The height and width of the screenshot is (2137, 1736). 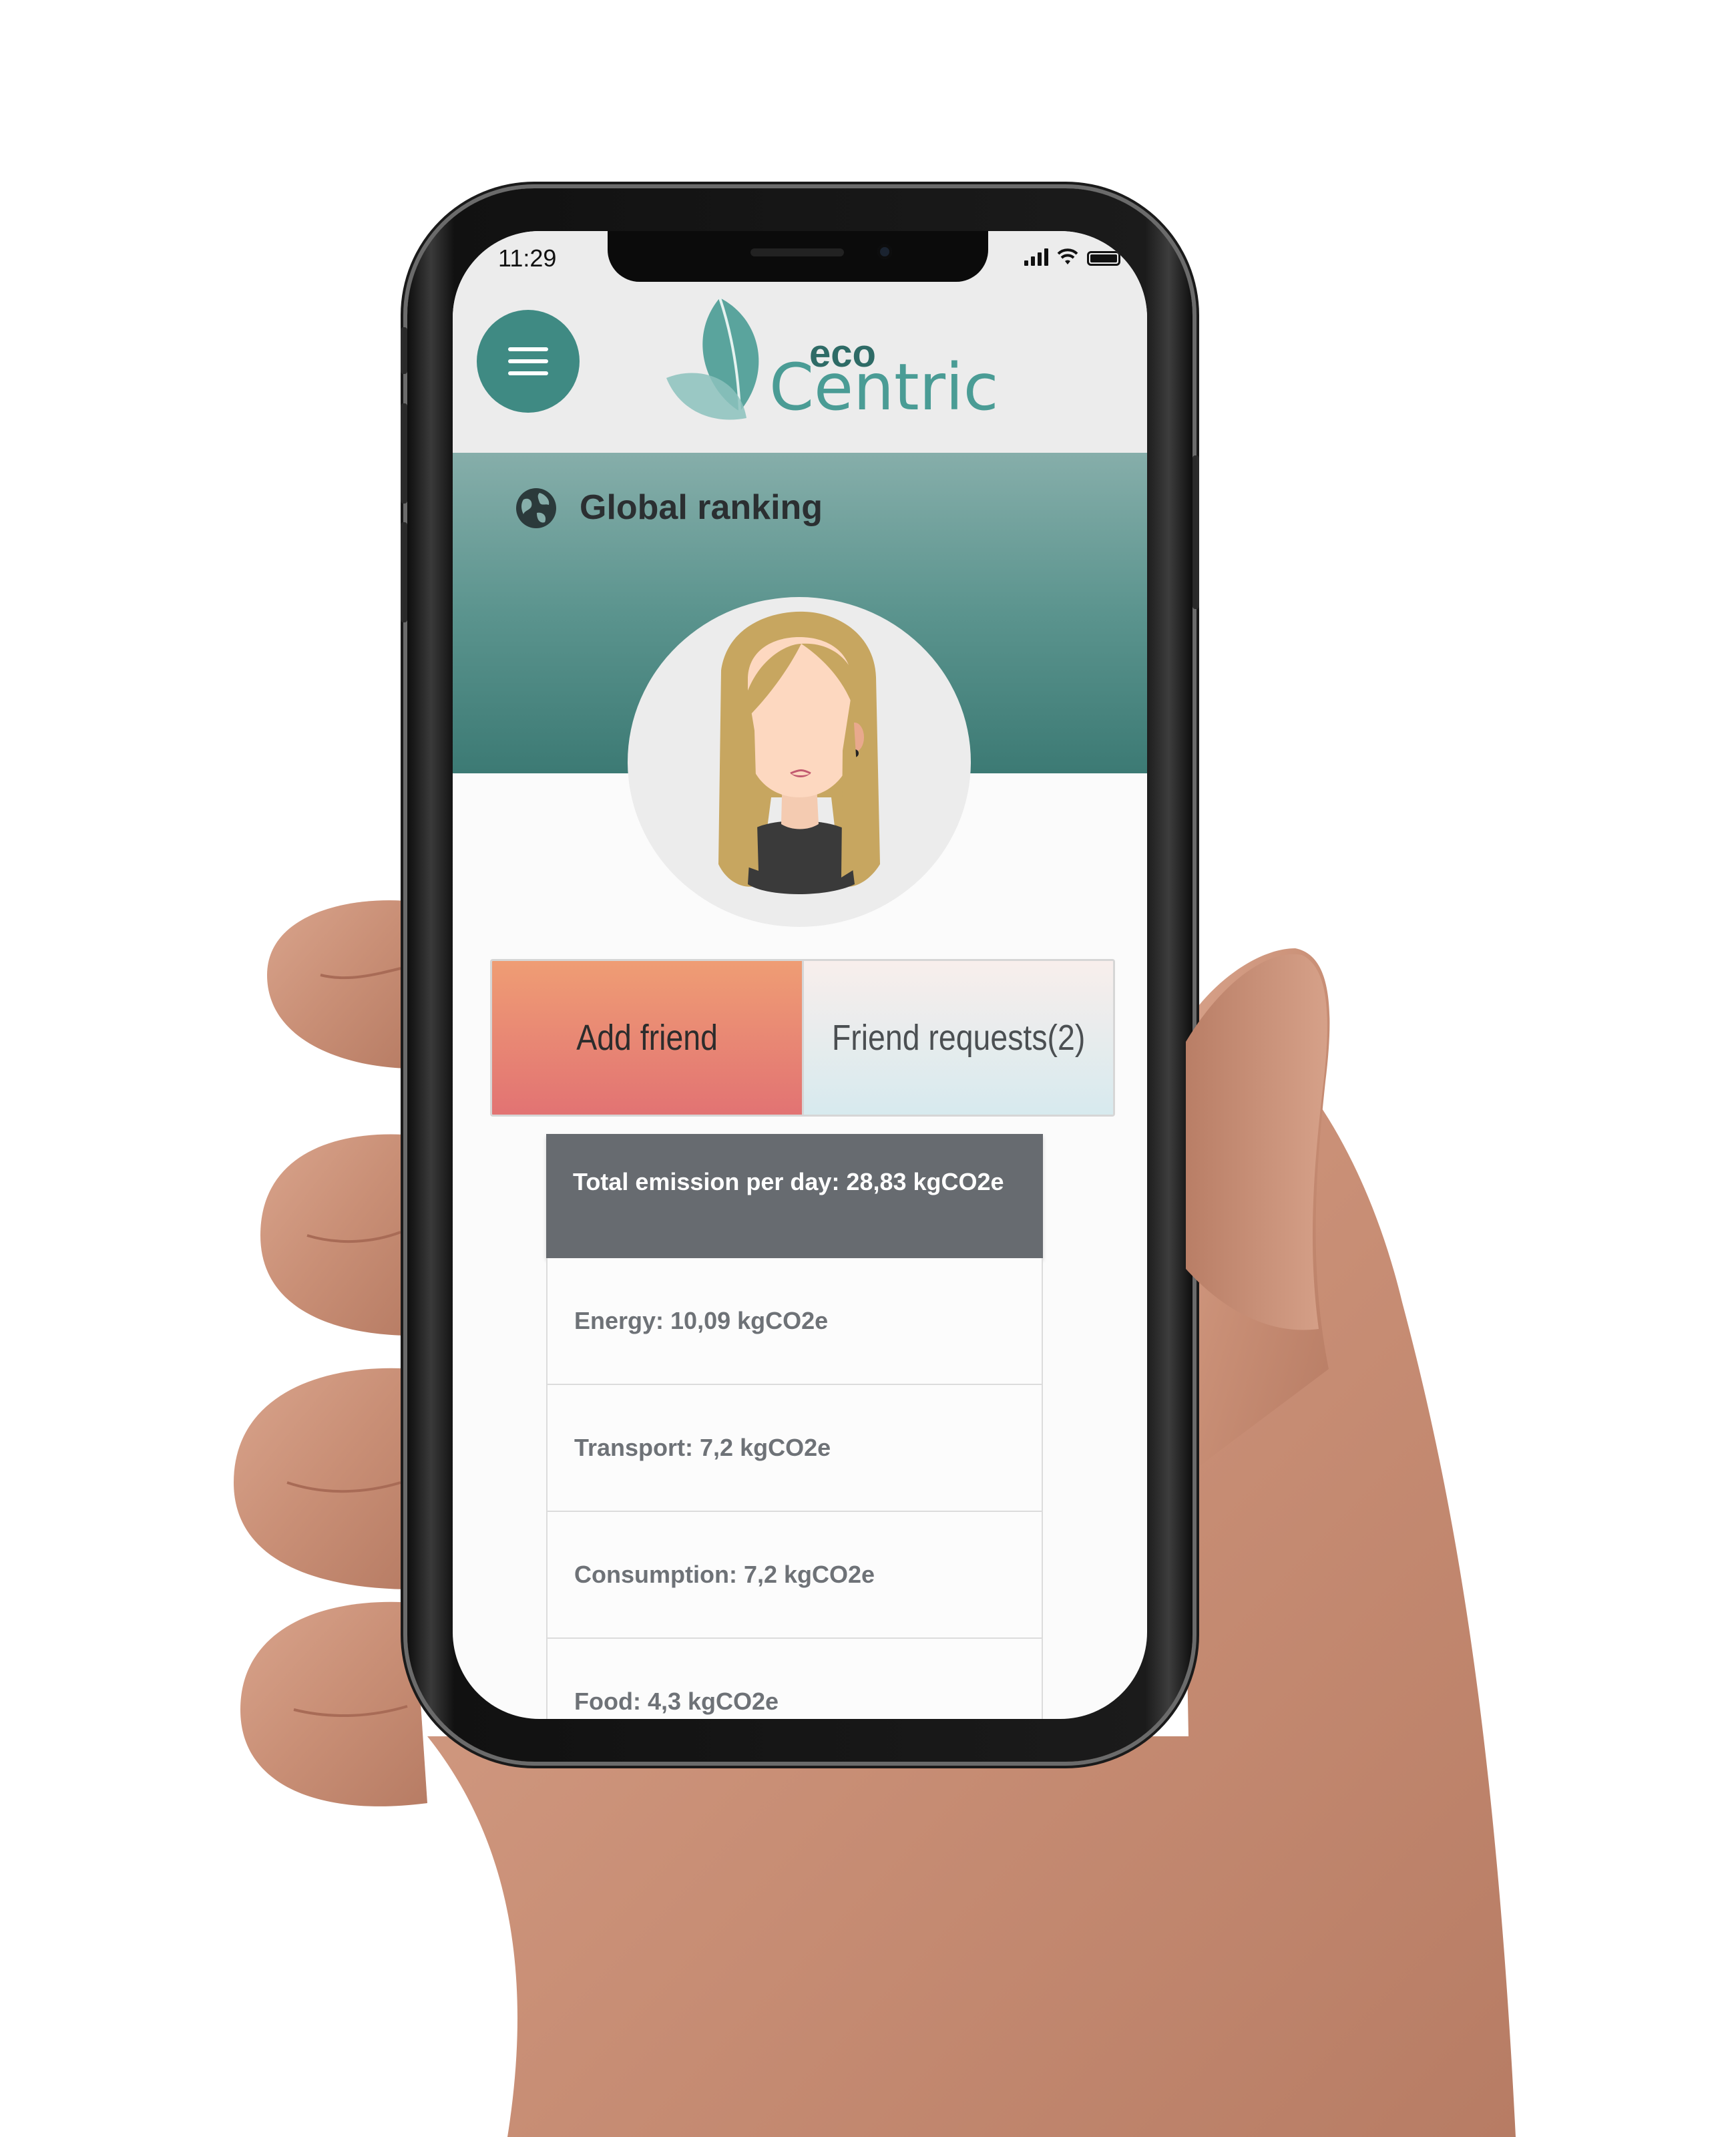 I want to click on menu-button, so click(x=529, y=361).